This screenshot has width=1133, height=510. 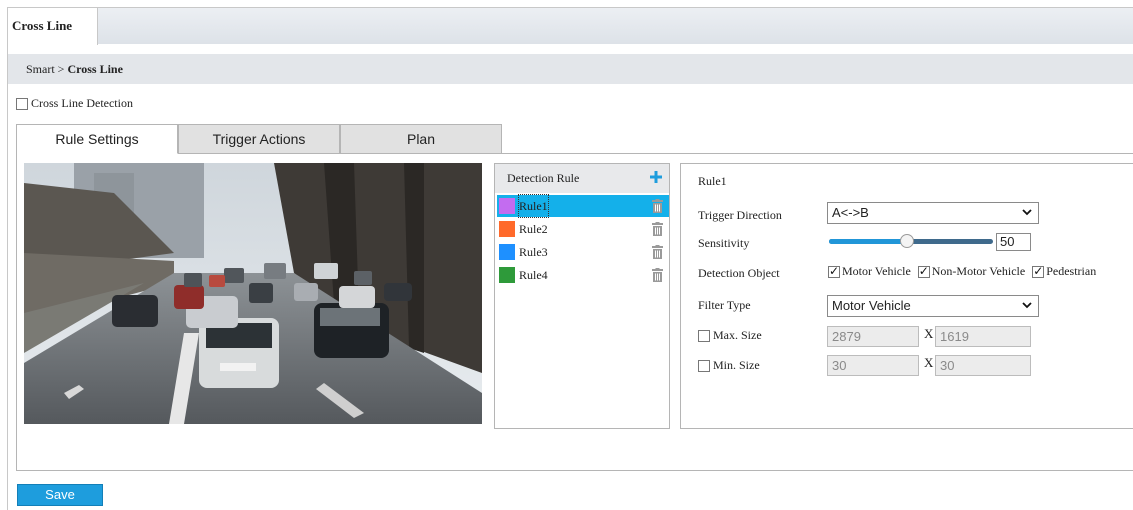 I want to click on sensitivity-label: Sensitivity, so click(x=724, y=243).